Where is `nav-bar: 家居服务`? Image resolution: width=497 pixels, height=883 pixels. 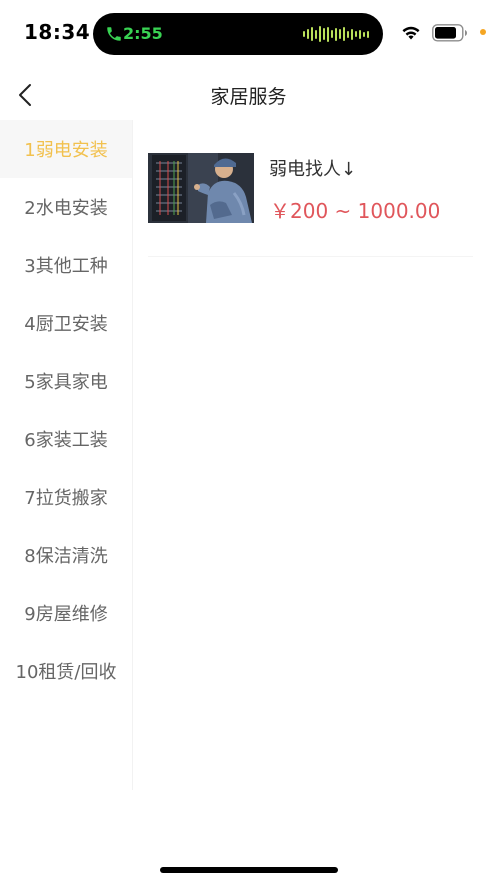
nav-bar: 家居服务 is located at coordinates (248, 94).